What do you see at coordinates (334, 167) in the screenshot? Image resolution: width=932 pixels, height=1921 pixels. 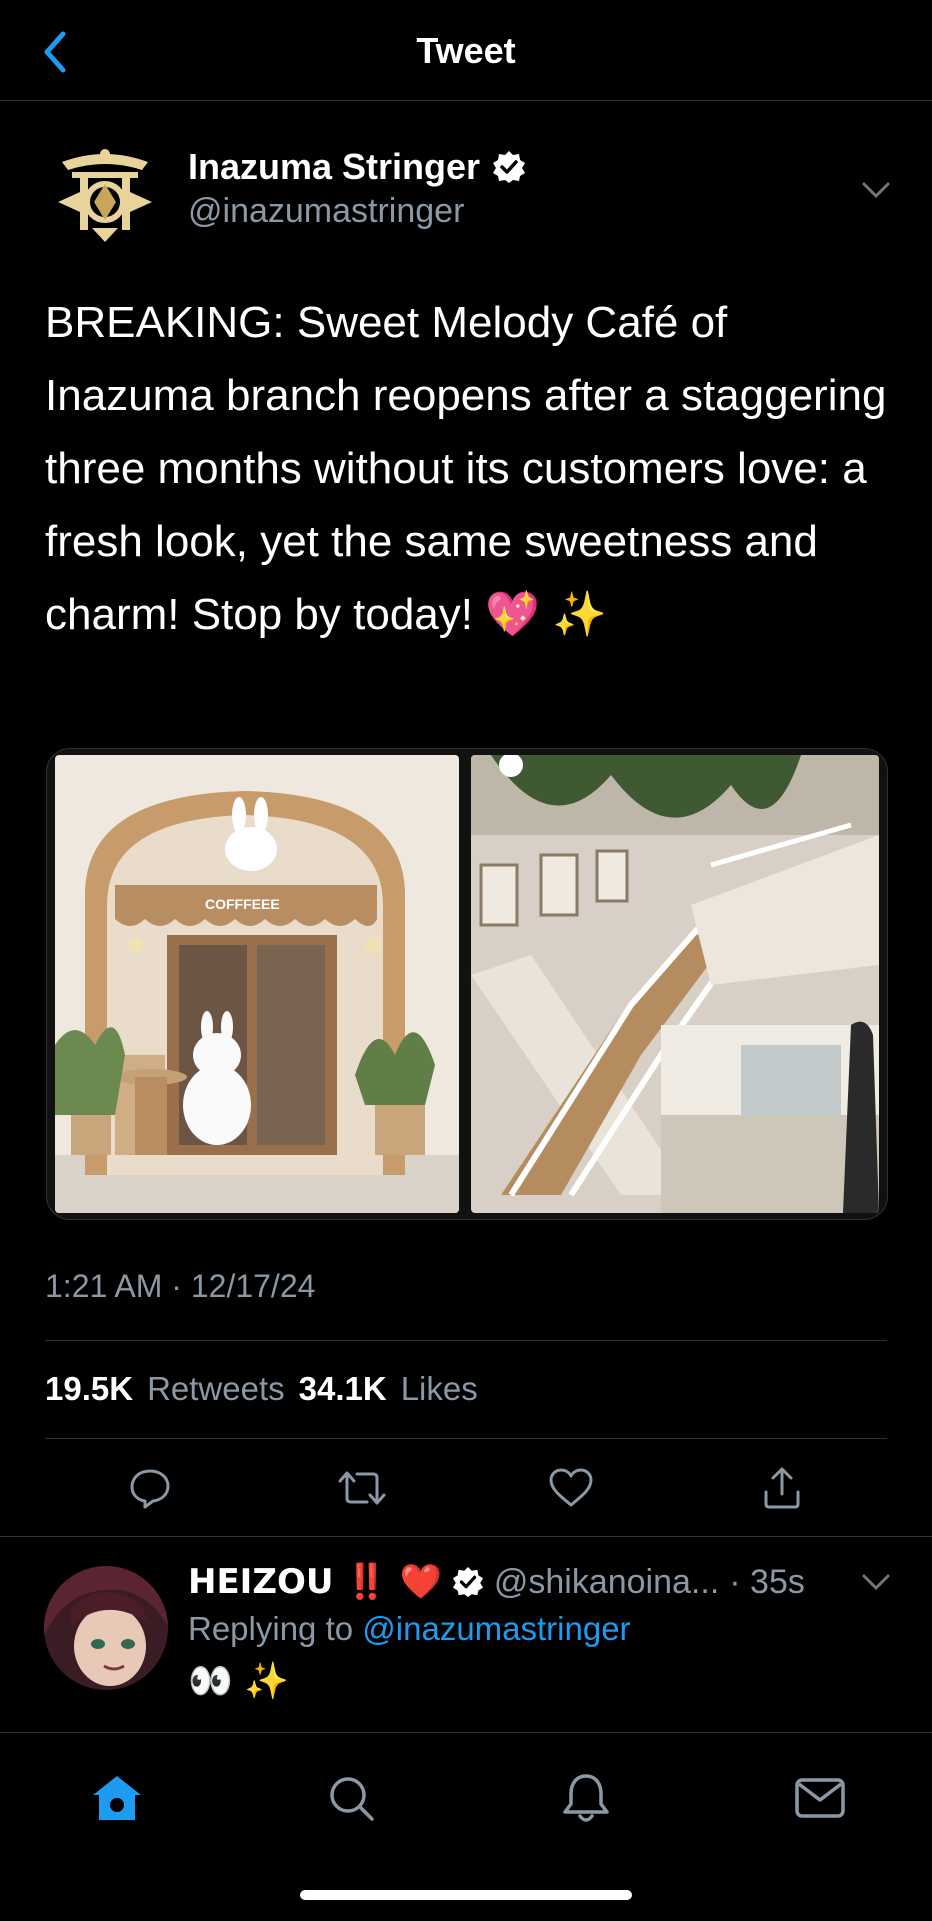 I see `author-name: Inazuma Stringer` at bounding box center [334, 167].